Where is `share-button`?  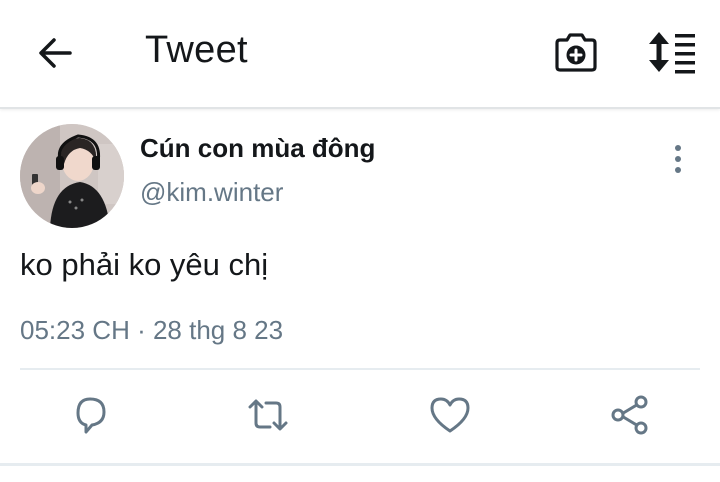 share-button is located at coordinates (630, 415).